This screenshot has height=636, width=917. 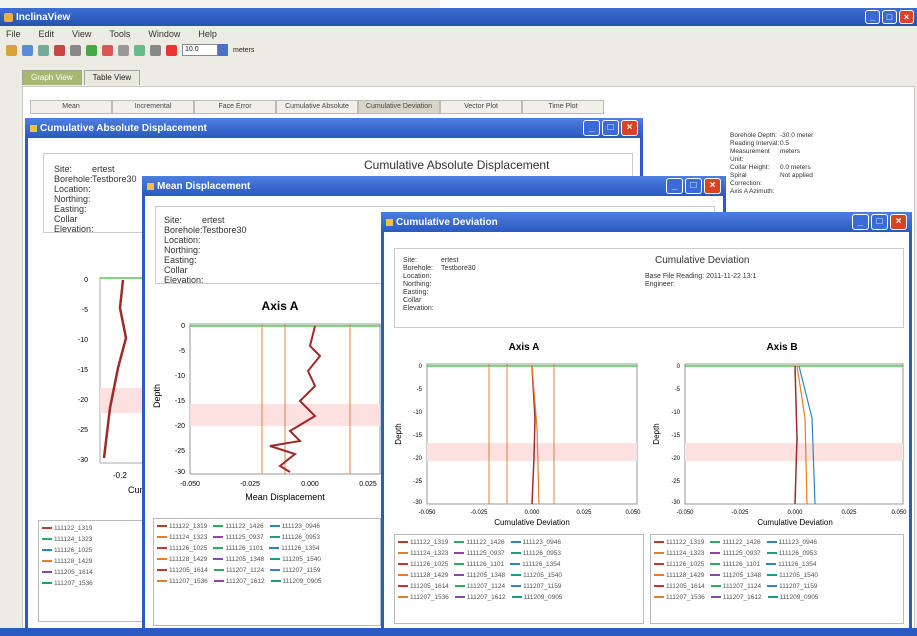 What do you see at coordinates (797, 135) in the screenshot?
I see `info-value: -30.0 meter` at bounding box center [797, 135].